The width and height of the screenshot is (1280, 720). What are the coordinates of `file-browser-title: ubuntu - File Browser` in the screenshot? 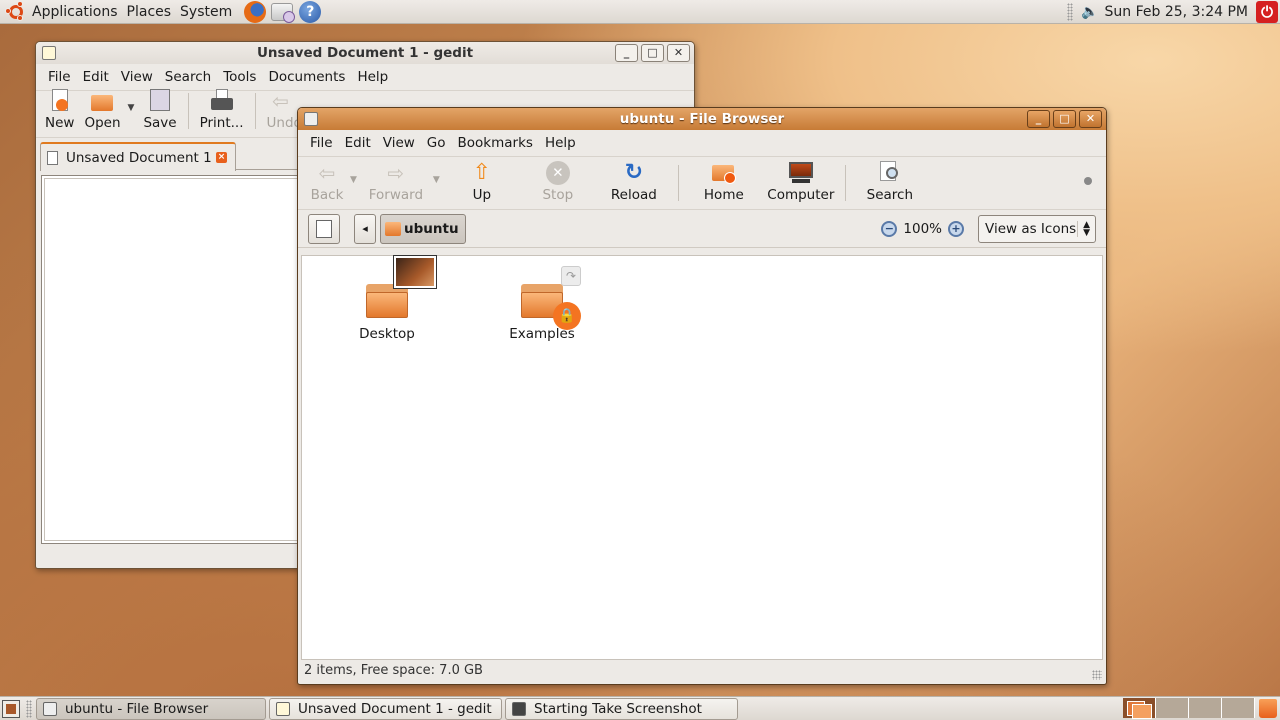 It's located at (702, 119).